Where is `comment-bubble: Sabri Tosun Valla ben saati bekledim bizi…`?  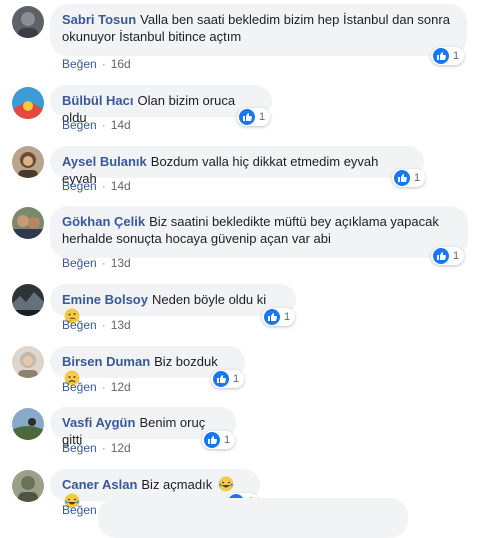 comment-bubble: Sabri Tosun Valla ben saati bekledim bizi… is located at coordinates (258, 30).